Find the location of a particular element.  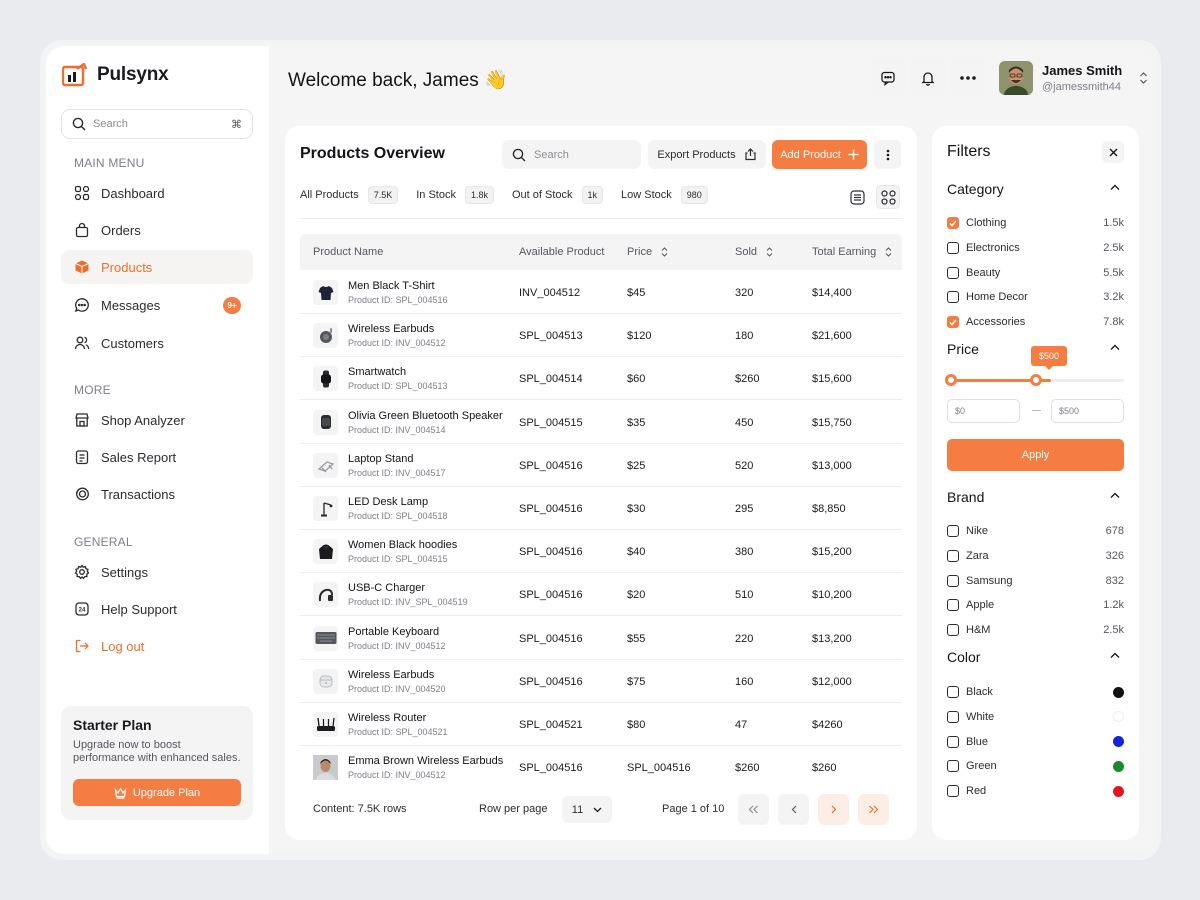

sidebar-item-customers: Customers is located at coordinates (157, 343).